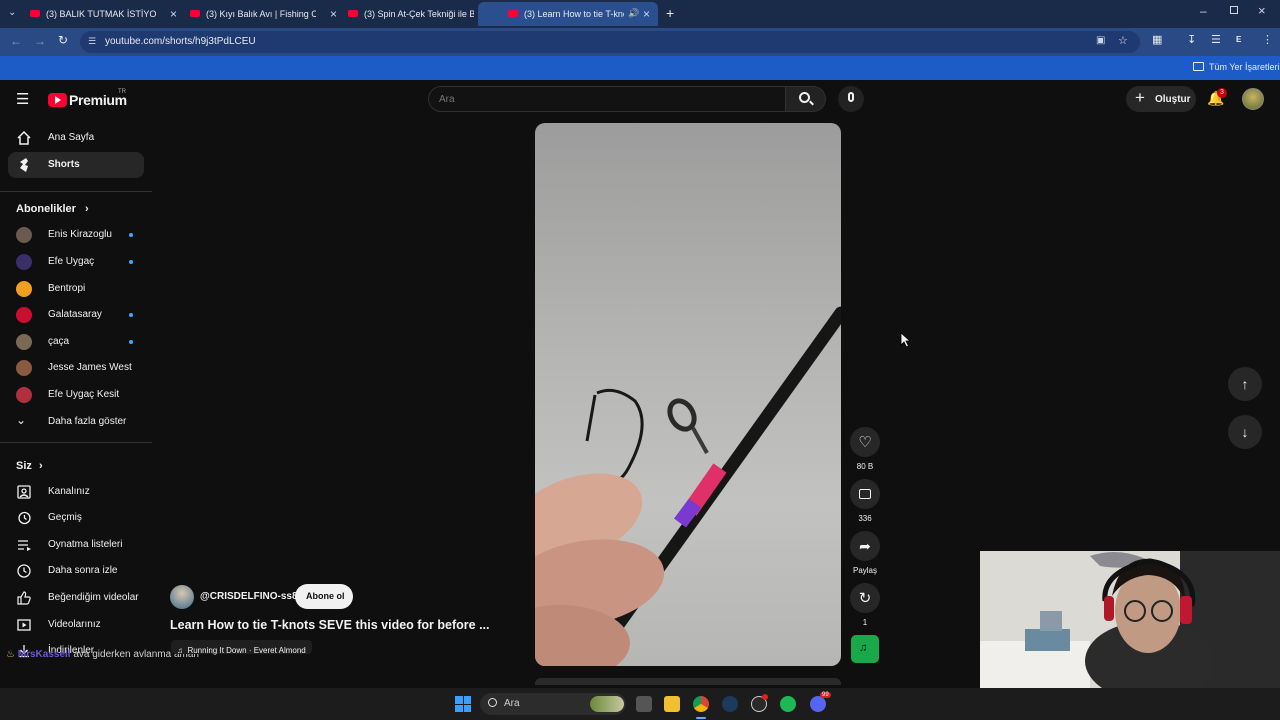  I want to click on chrome-icon, so click(701, 704).